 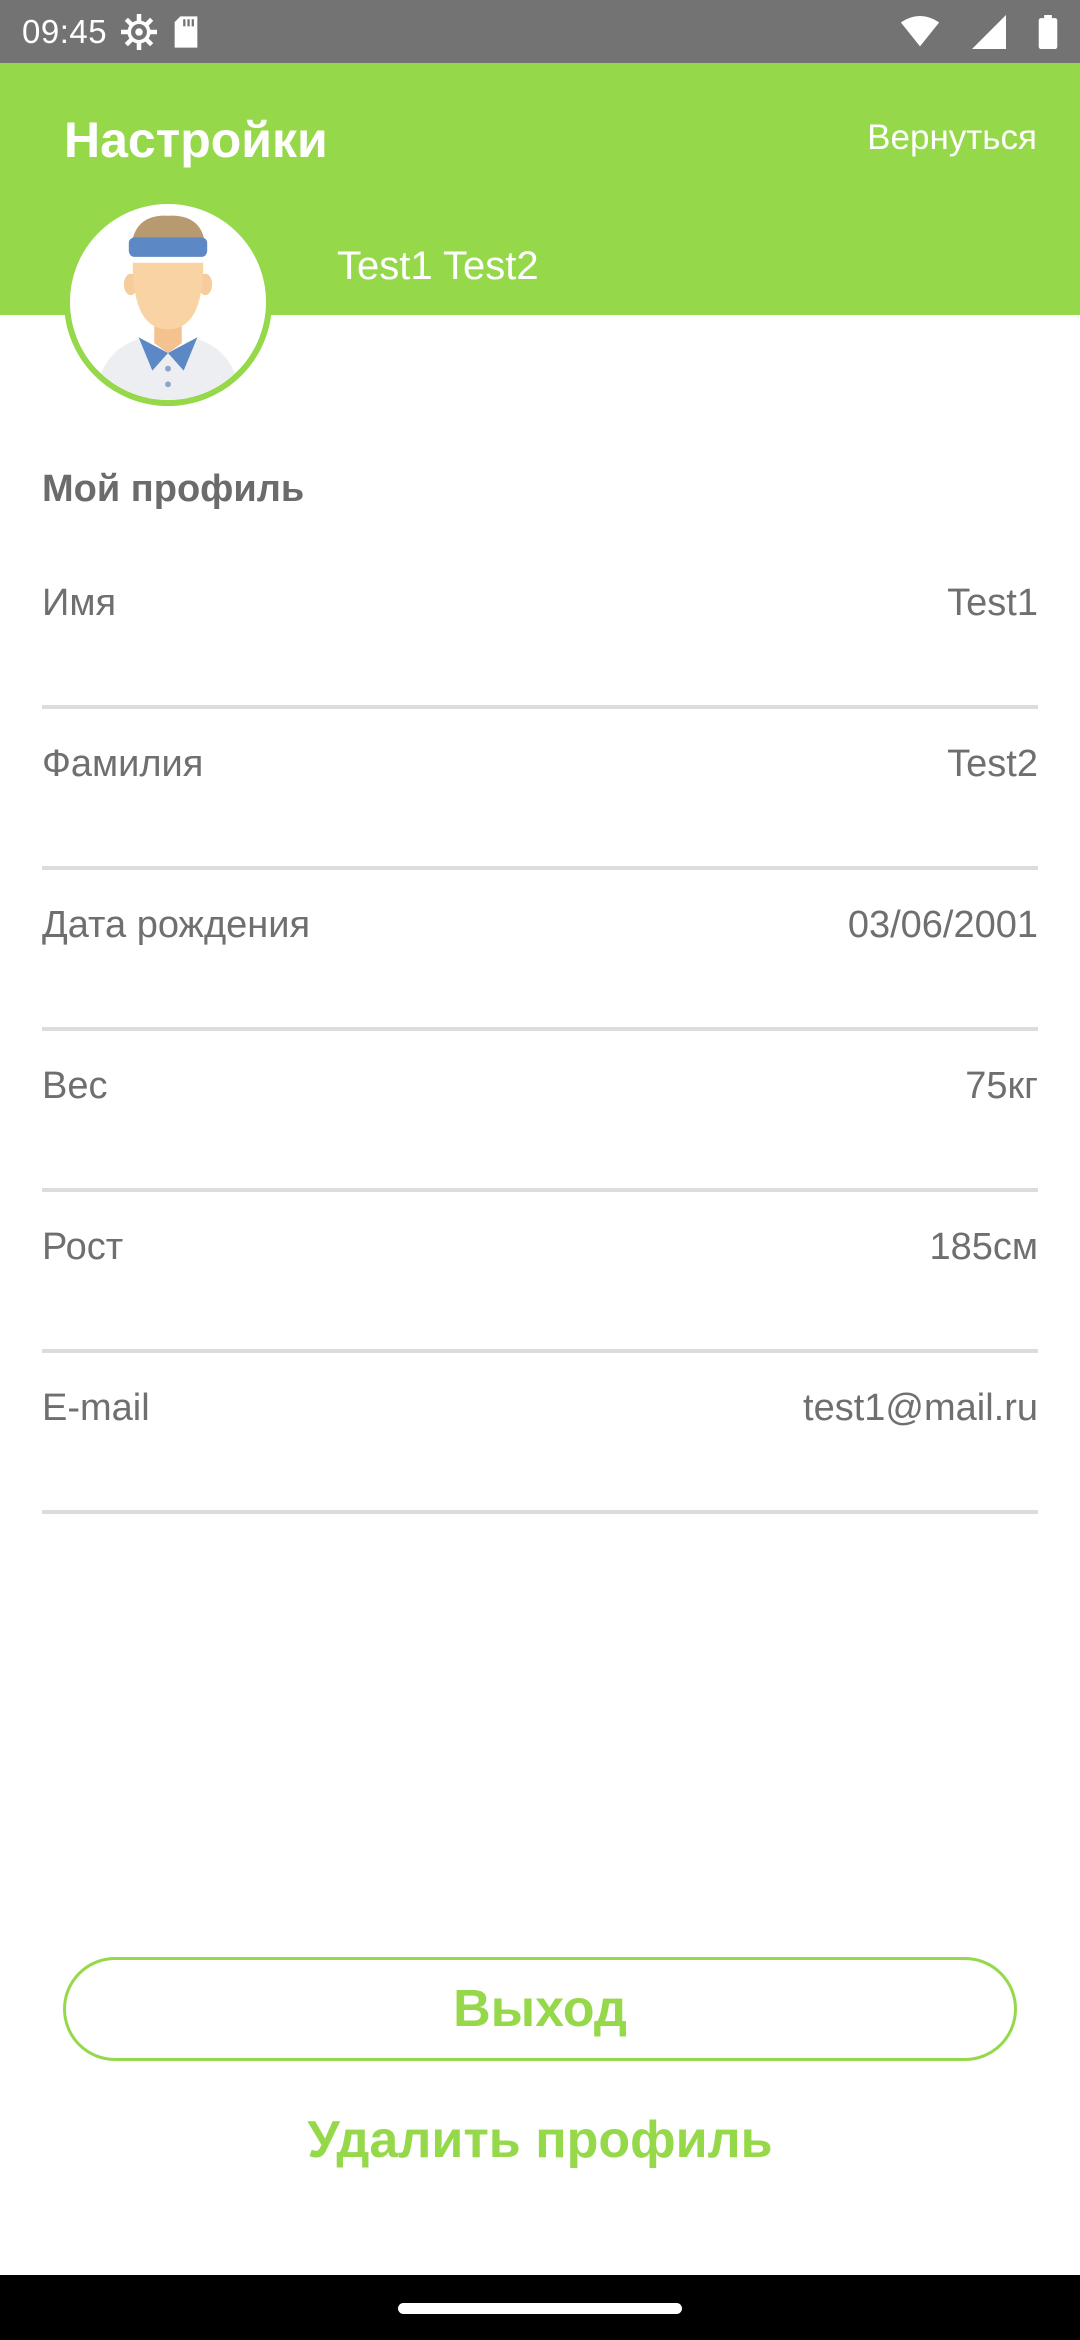 What do you see at coordinates (65, 31) in the screenshot?
I see `status-time: 09:45` at bounding box center [65, 31].